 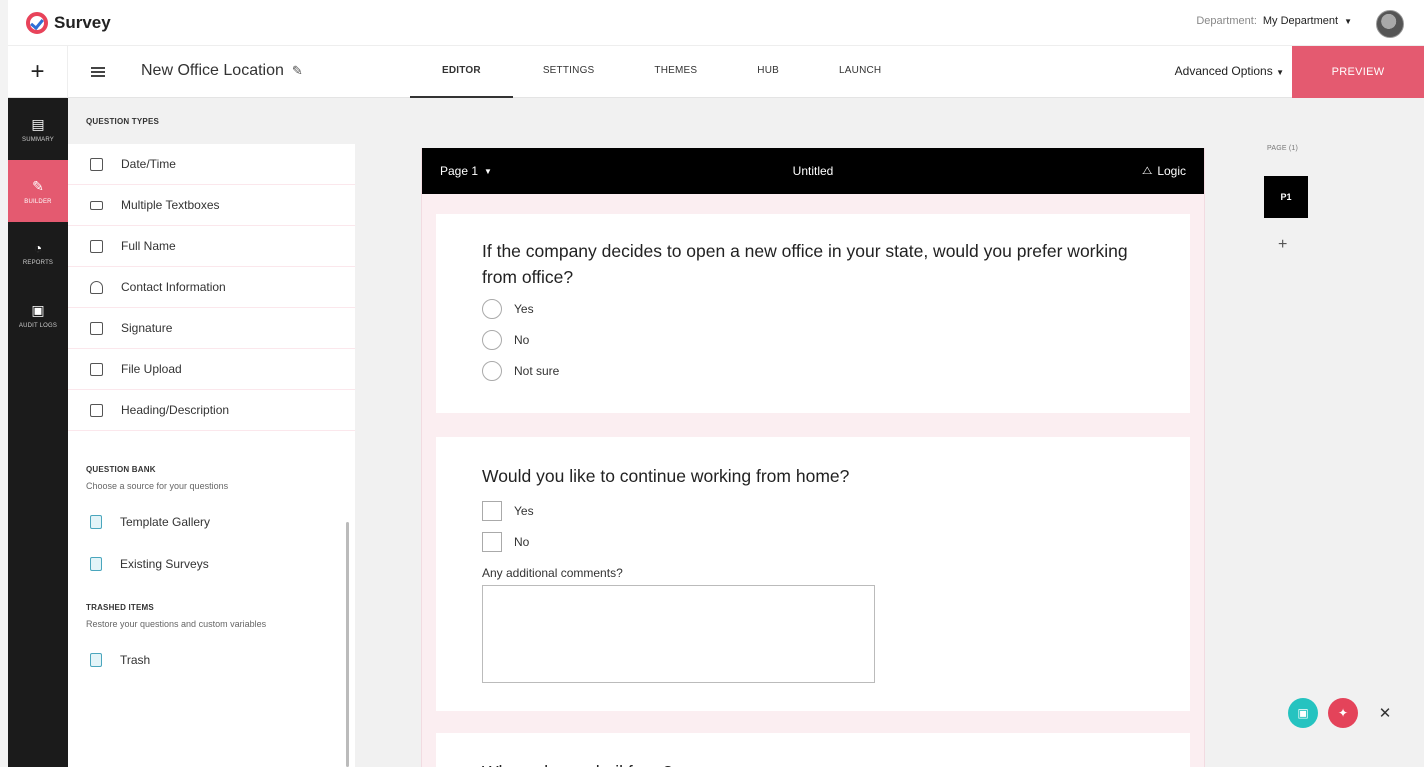 What do you see at coordinates (211, 564) in the screenshot?
I see `existing-surveys-item: Existing Surveys` at bounding box center [211, 564].